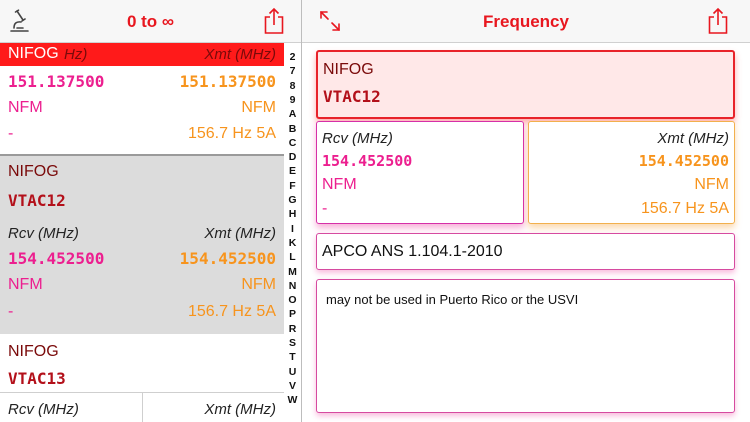 The height and width of the screenshot is (422, 750). What do you see at coordinates (292, 157) in the screenshot?
I see `index-letter: D` at bounding box center [292, 157].